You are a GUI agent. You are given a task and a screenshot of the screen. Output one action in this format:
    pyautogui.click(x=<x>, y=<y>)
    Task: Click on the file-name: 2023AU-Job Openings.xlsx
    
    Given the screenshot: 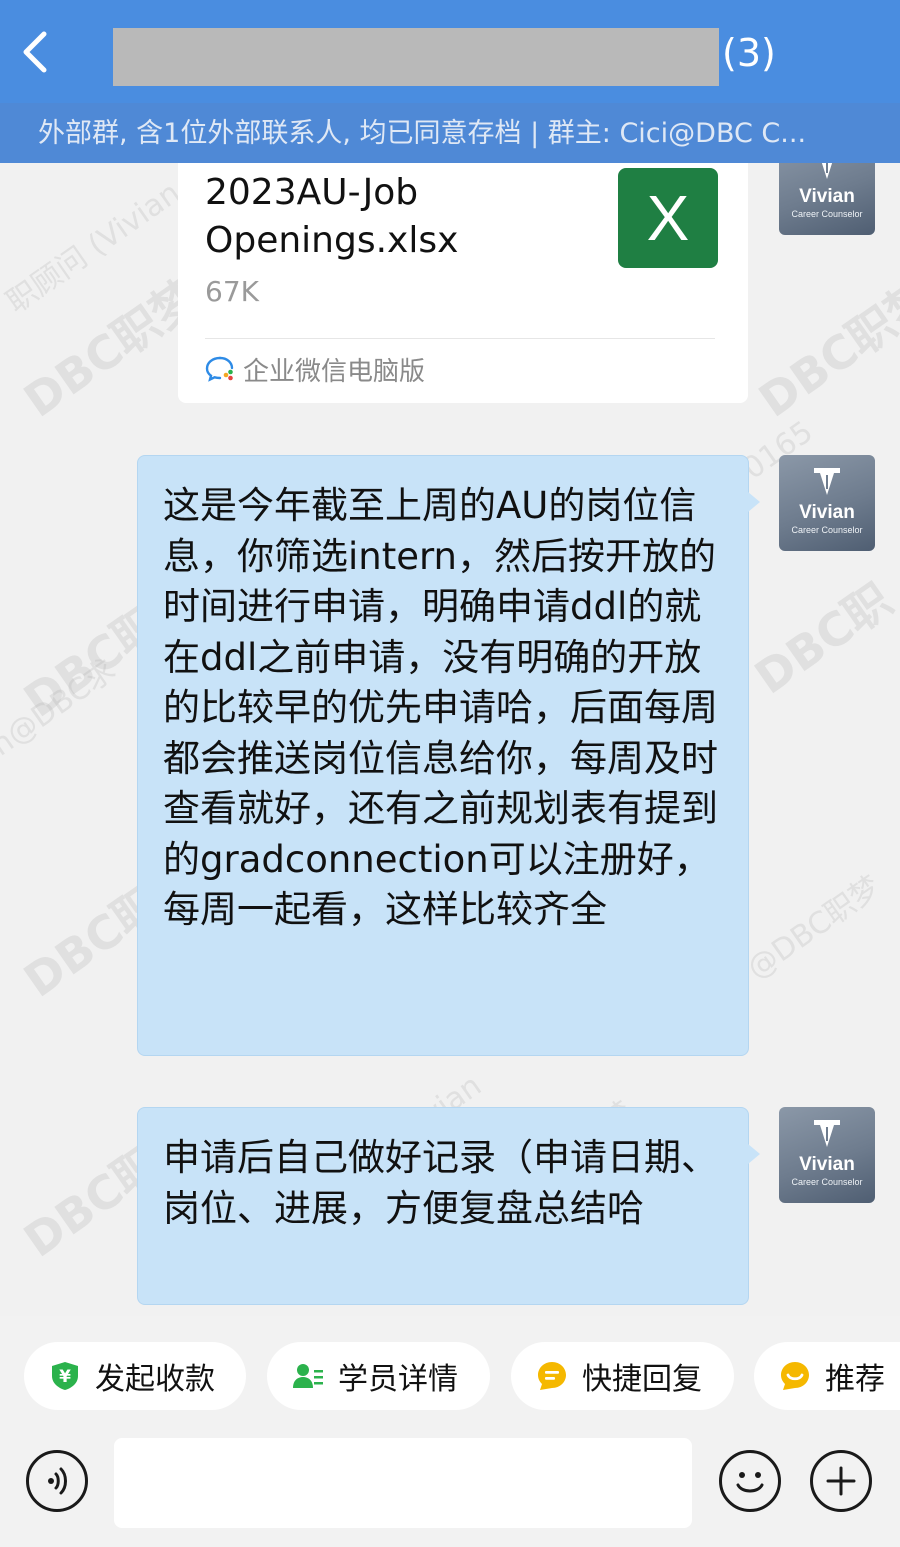 What is the action you would take?
    pyautogui.click(x=332, y=216)
    